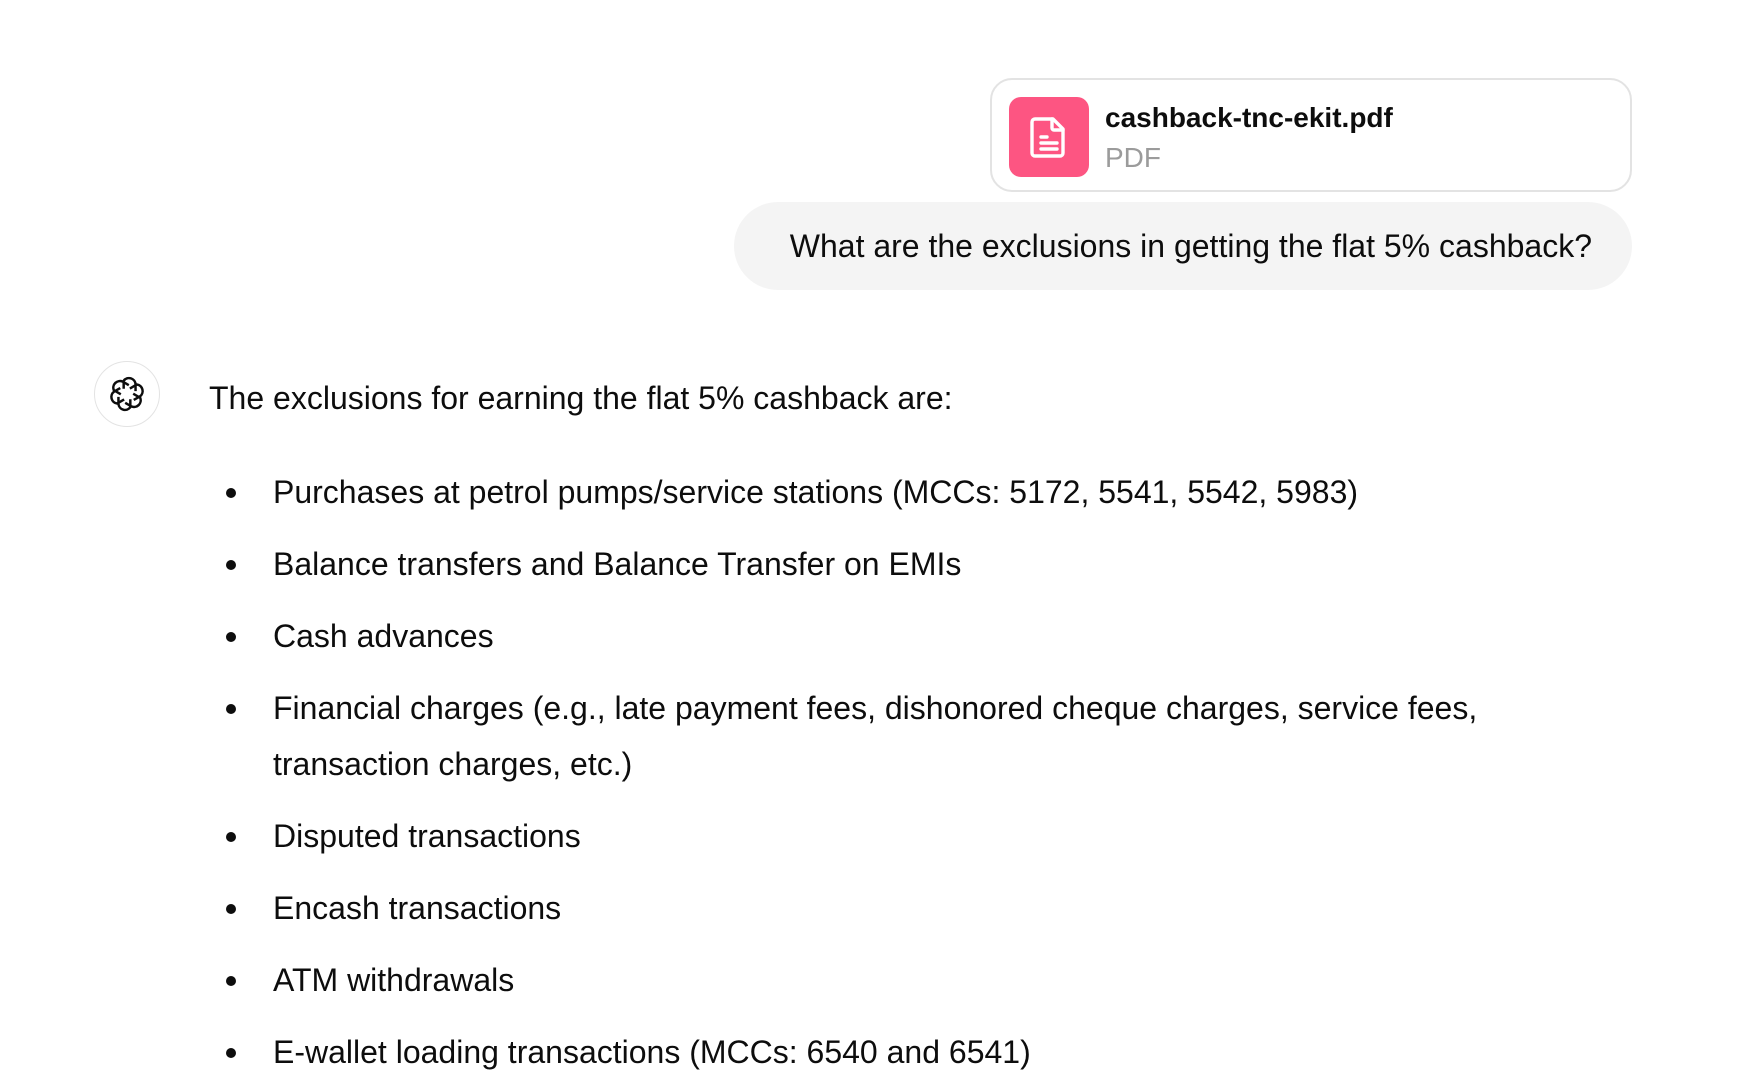 The width and height of the screenshot is (1750, 1090). Describe the element at coordinates (394, 980) in the screenshot. I see `list-item-text: ATM withdrawals` at that location.